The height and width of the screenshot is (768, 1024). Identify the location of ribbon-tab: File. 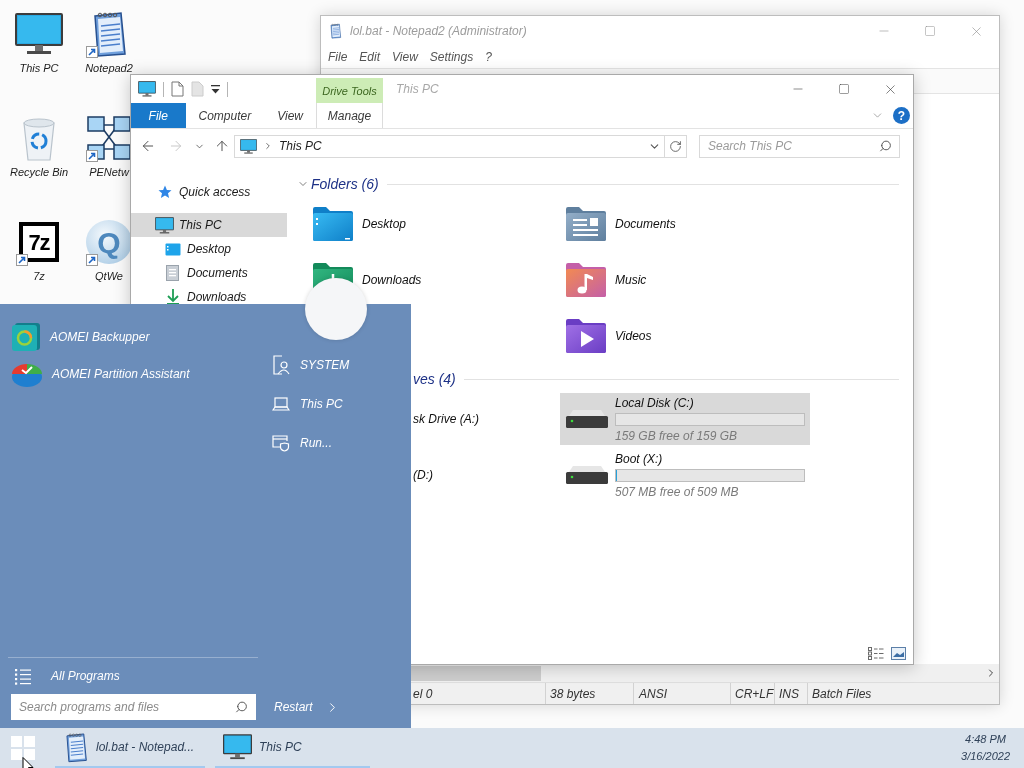
(158, 115).